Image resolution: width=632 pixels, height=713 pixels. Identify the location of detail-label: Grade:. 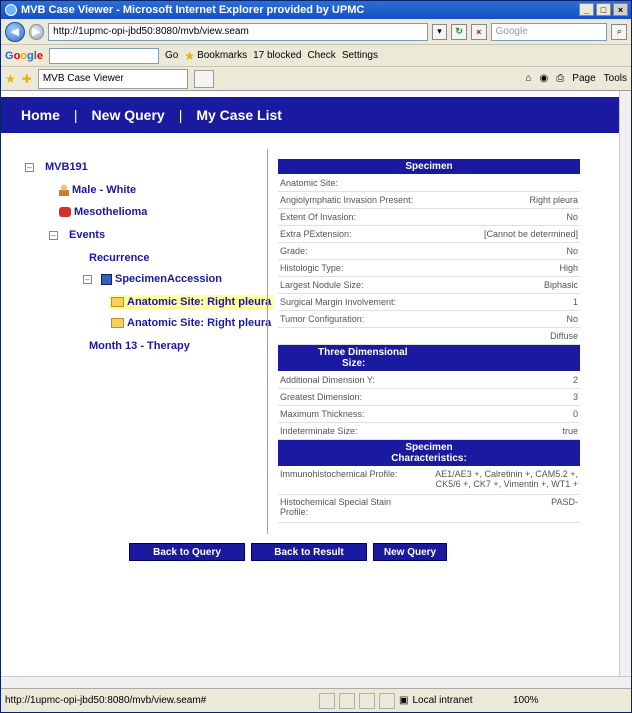
(294, 251).